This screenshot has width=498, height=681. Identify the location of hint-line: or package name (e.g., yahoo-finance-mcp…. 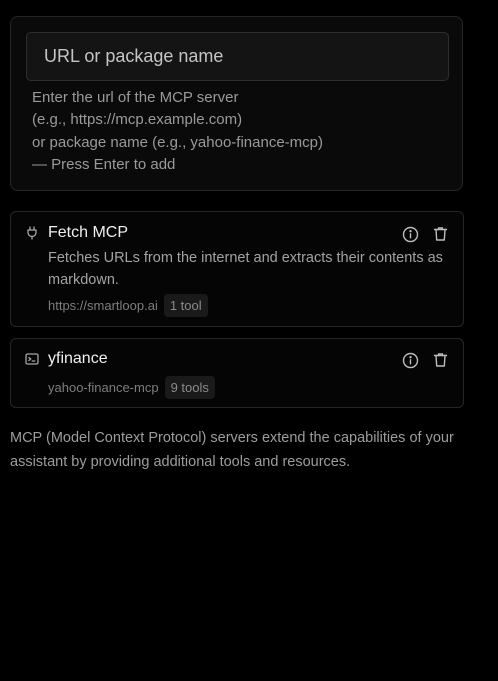
(177, 142).